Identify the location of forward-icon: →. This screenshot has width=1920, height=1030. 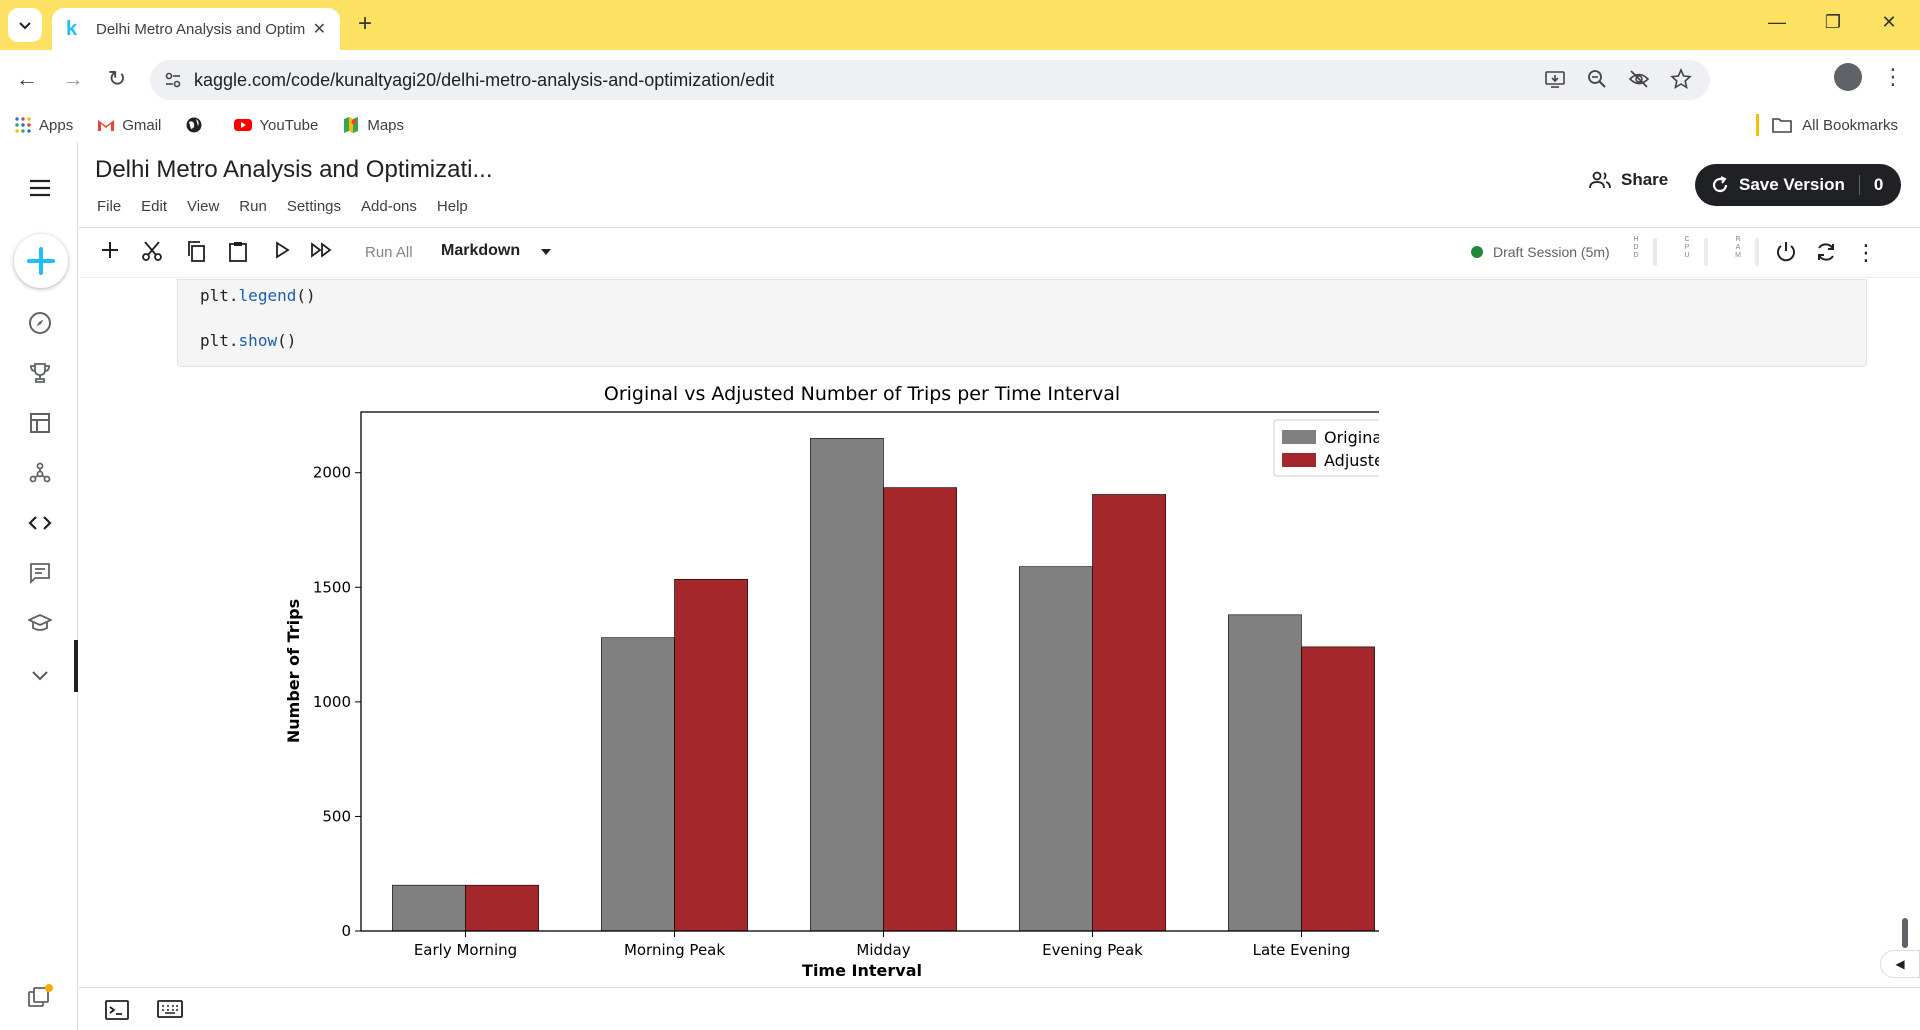
(73, 79).